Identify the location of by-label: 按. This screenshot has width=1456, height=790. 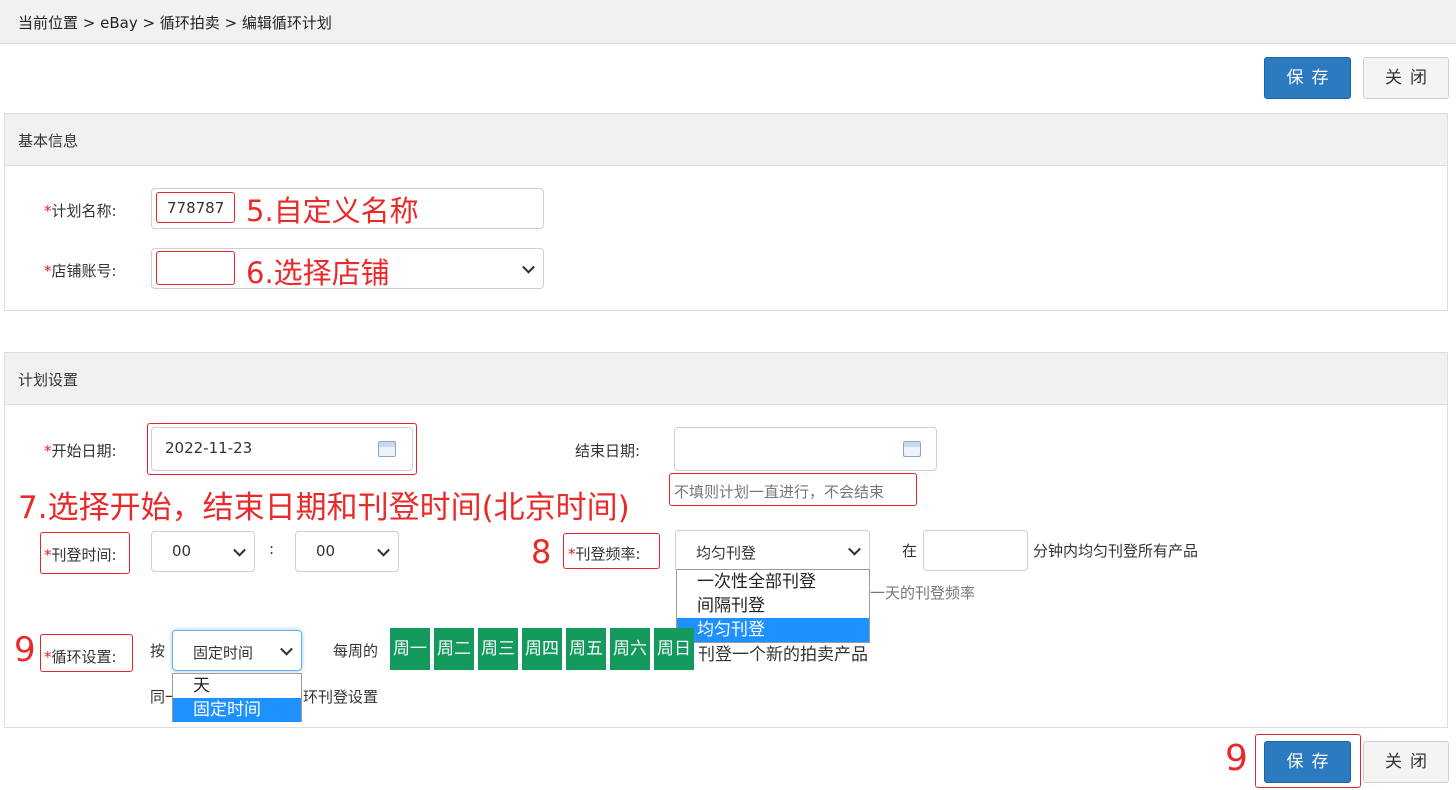
(158, 651).